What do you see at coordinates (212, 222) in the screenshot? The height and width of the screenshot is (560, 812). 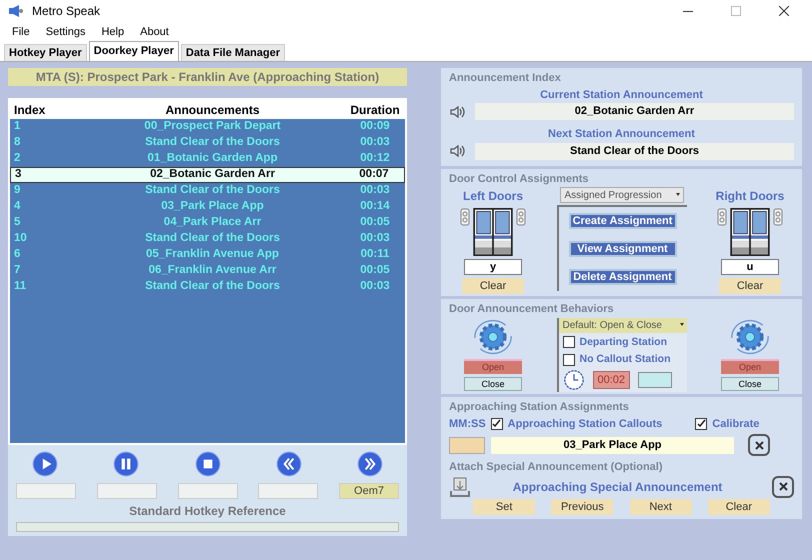 I see `table-cell-text: 04_Park Place Arr` at bounding box center [212, 222].